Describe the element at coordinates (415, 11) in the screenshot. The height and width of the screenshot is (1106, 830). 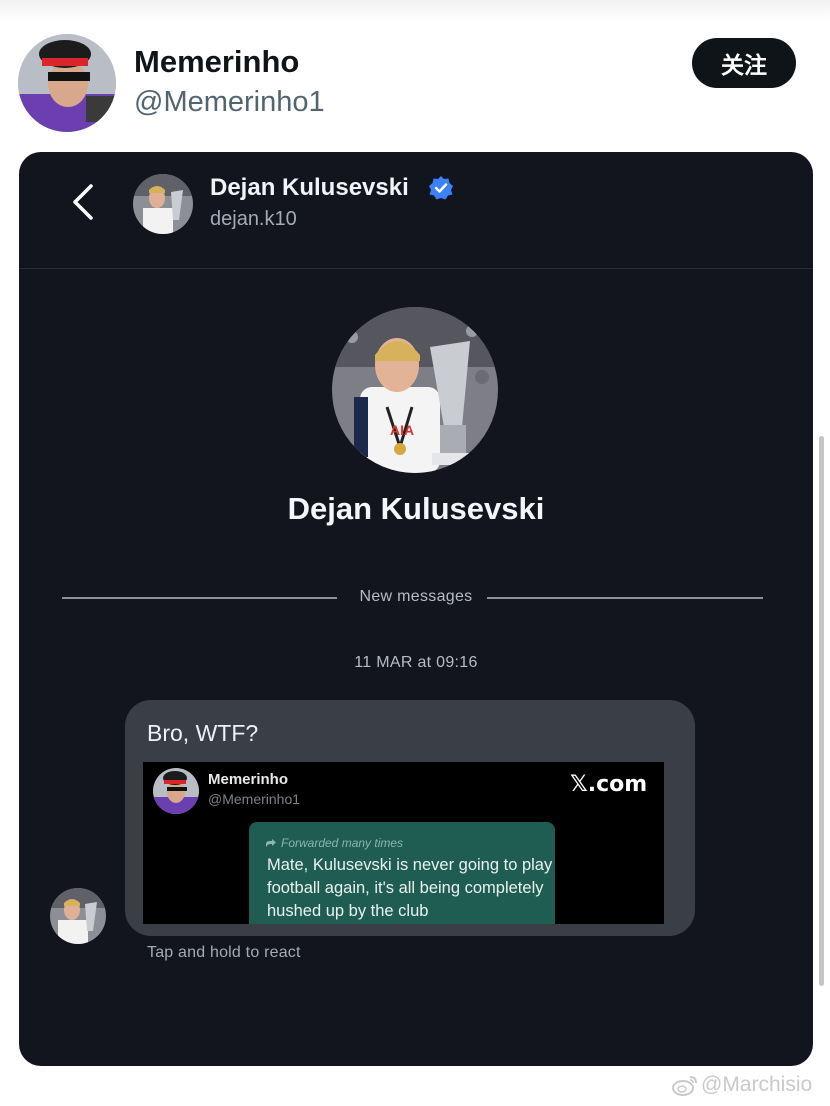
I see `top-edge` at that location.